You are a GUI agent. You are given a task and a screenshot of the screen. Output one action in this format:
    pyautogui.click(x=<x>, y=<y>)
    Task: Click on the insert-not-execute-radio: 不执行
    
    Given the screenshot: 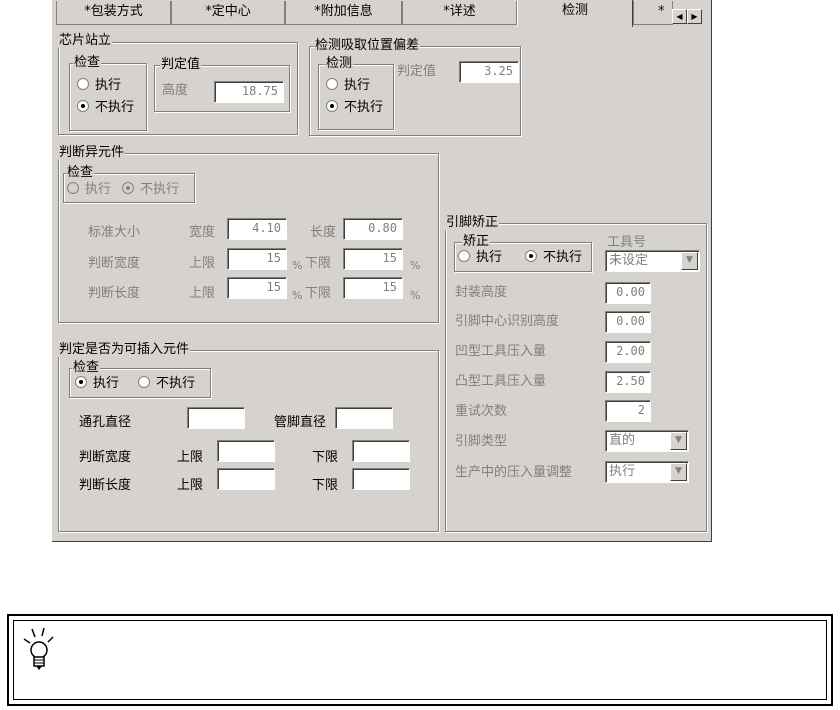 What is the action you would take?
    pyautogui.click(x=166, y=384)
    